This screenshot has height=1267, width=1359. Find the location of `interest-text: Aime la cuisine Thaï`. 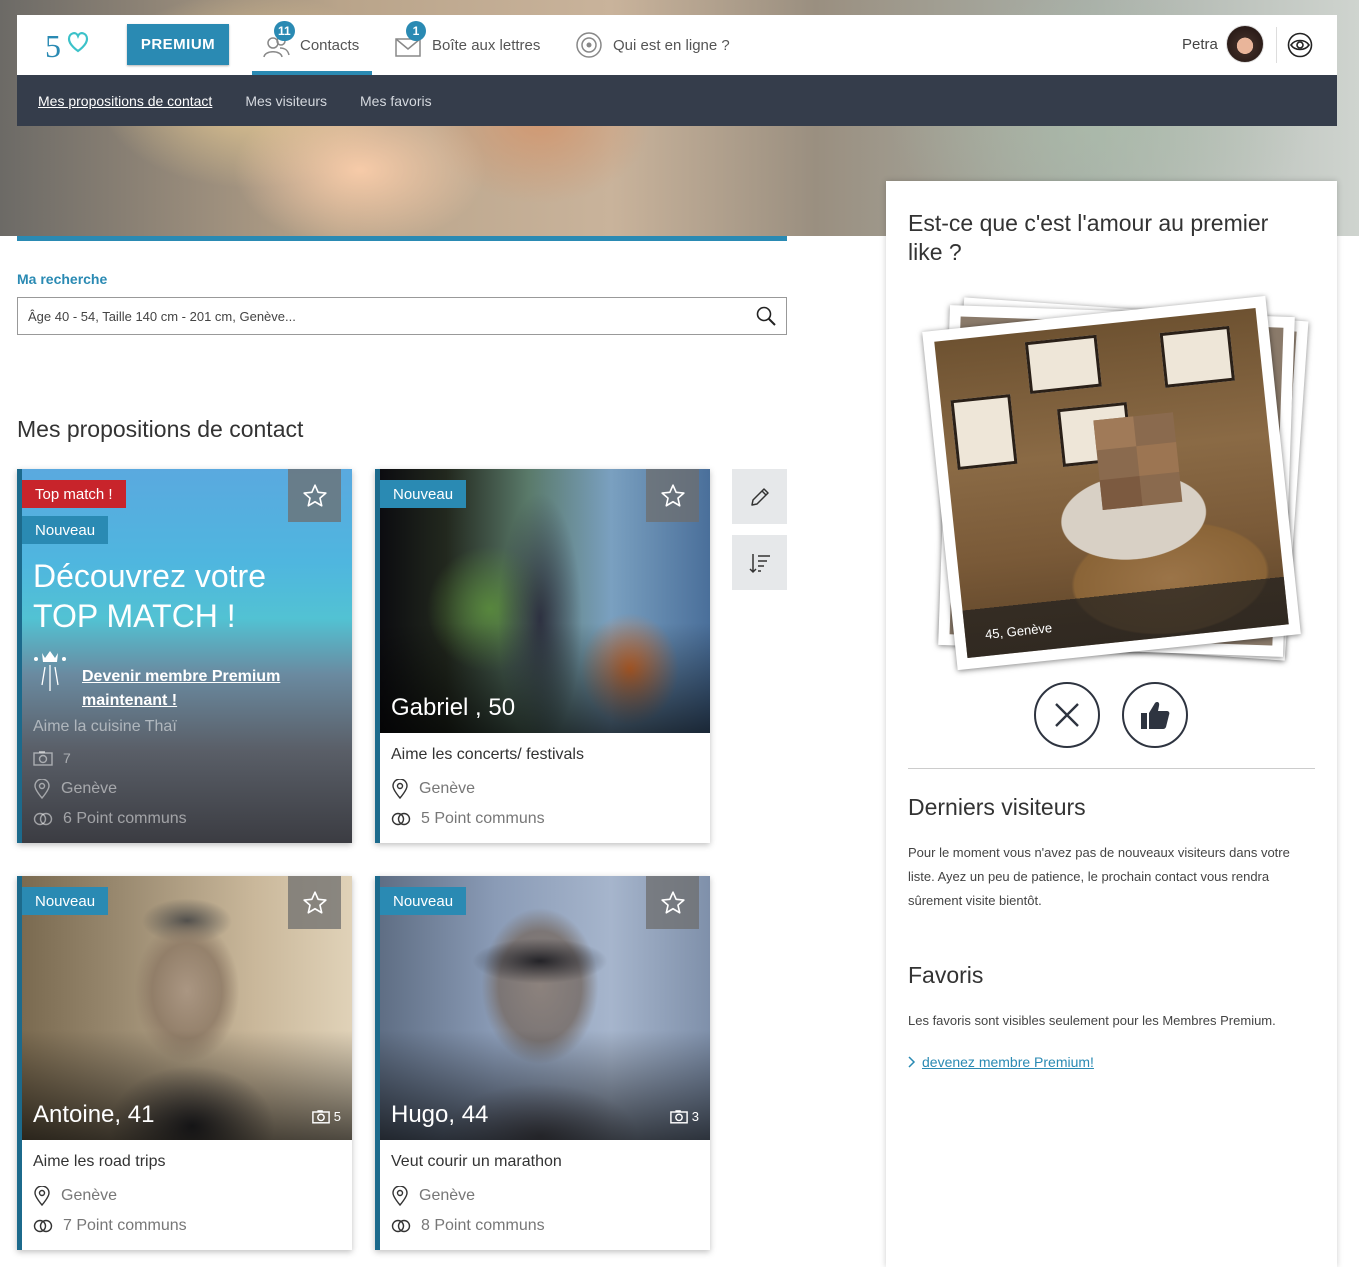

interest-text: Aime la cuisine Thaï is located at coordinates (105, 726).